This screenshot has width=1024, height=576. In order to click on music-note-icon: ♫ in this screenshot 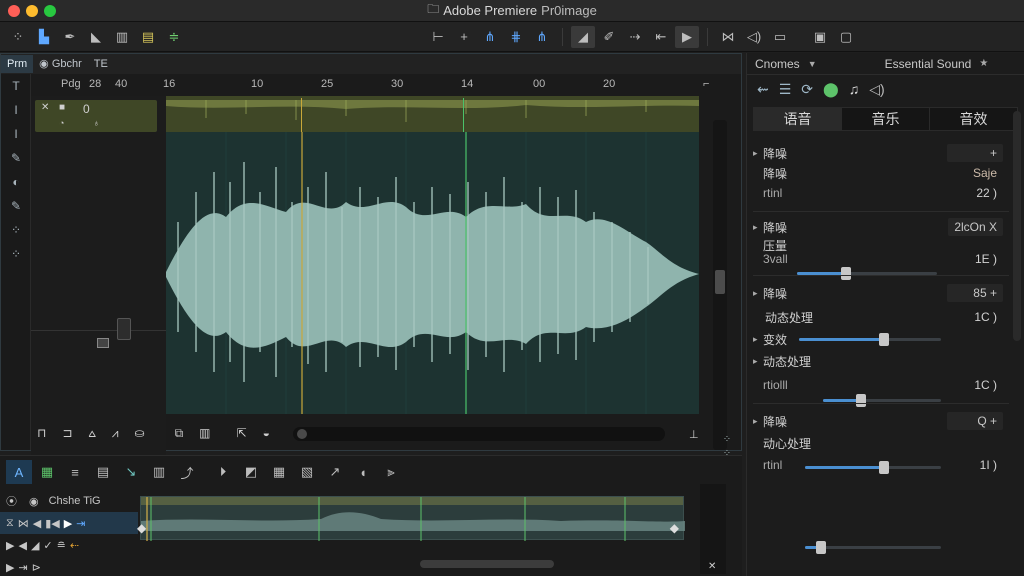, I will do `click(854, 89)`.